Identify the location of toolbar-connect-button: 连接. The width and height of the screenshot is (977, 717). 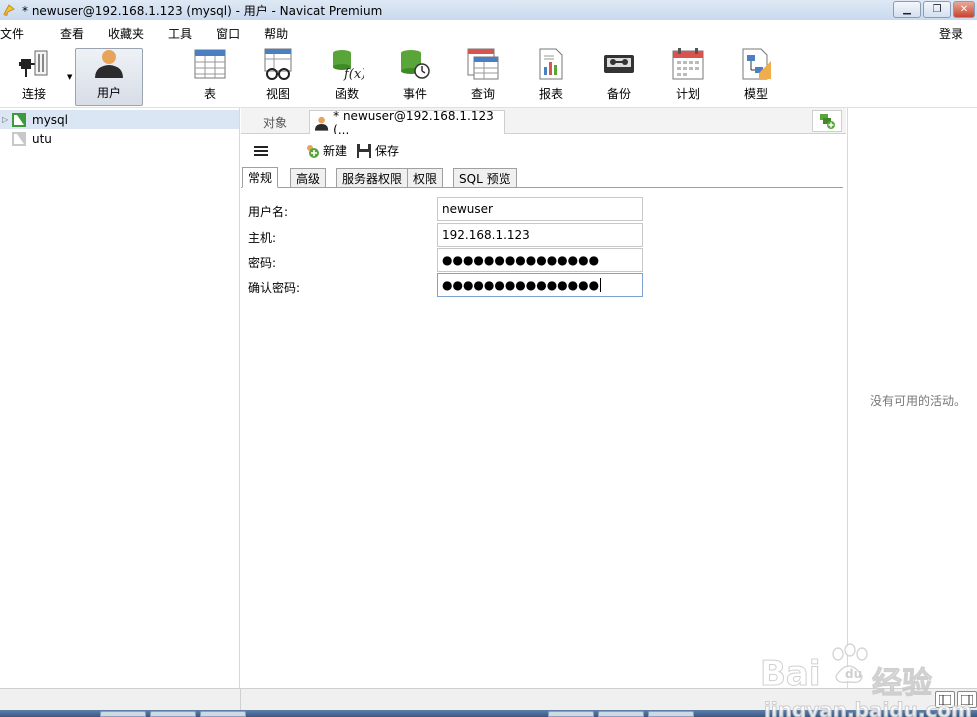
(34, 77).